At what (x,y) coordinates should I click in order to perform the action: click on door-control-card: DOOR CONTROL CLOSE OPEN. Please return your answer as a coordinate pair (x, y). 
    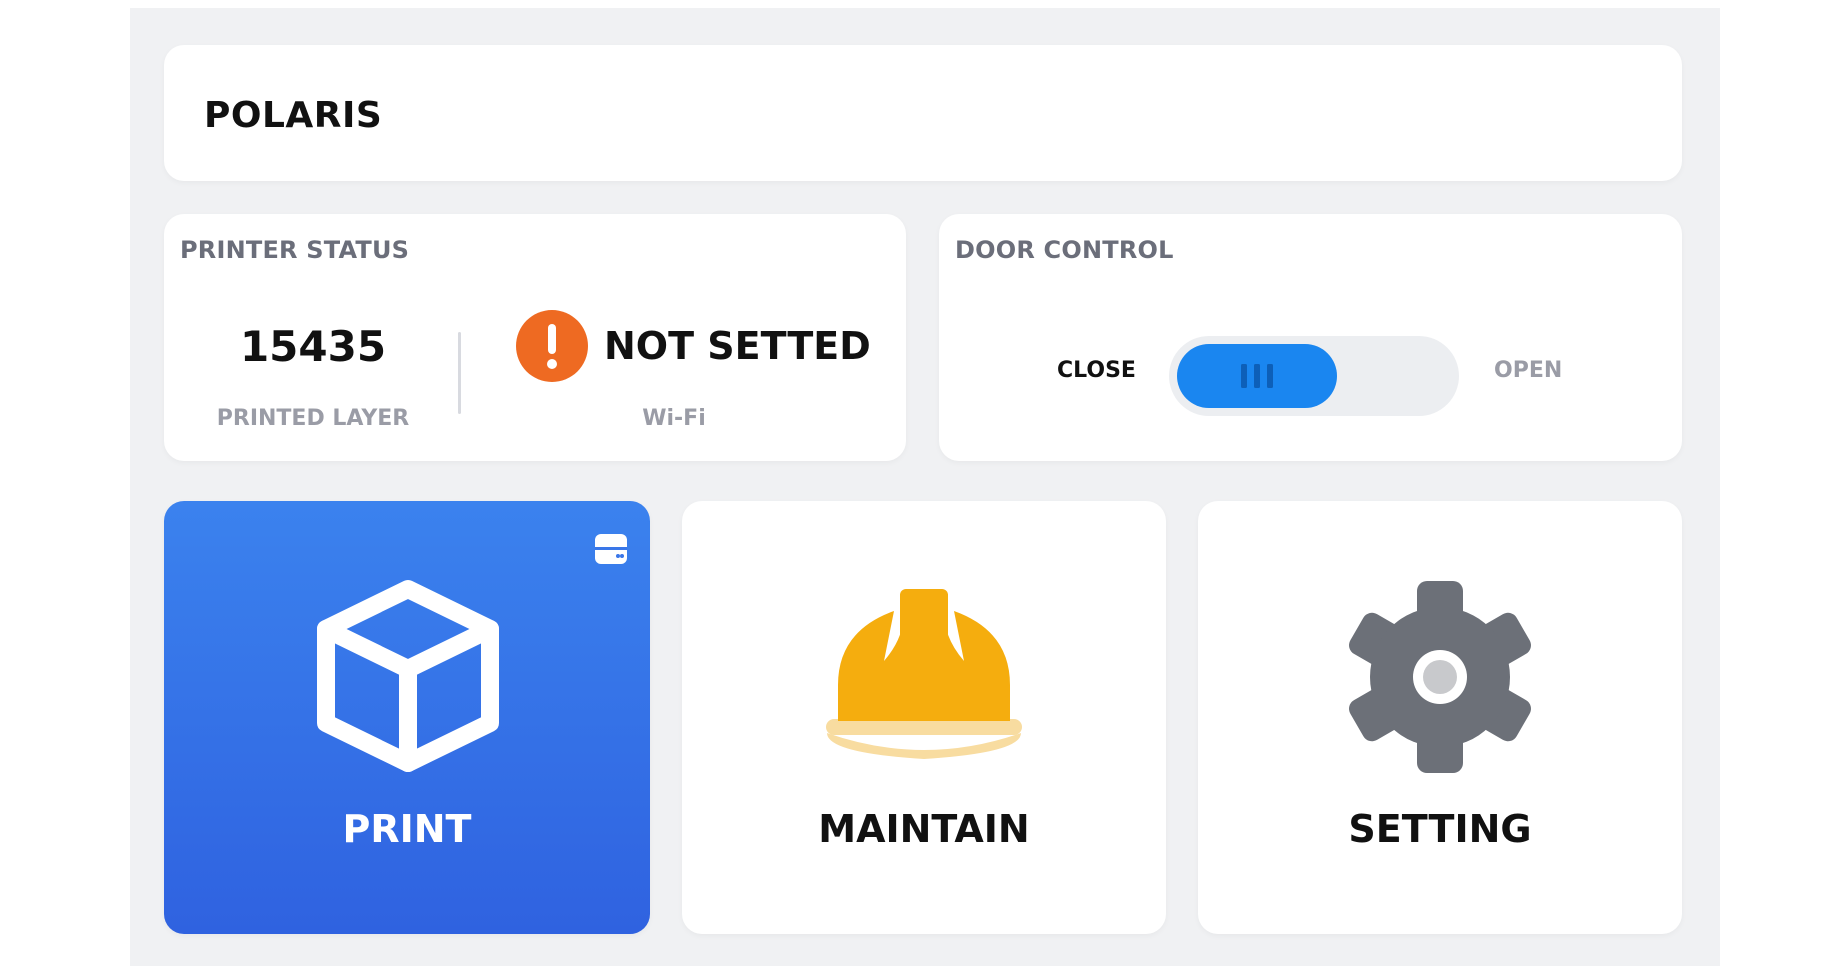
    Looking at the image, I should click on (1310, 337).